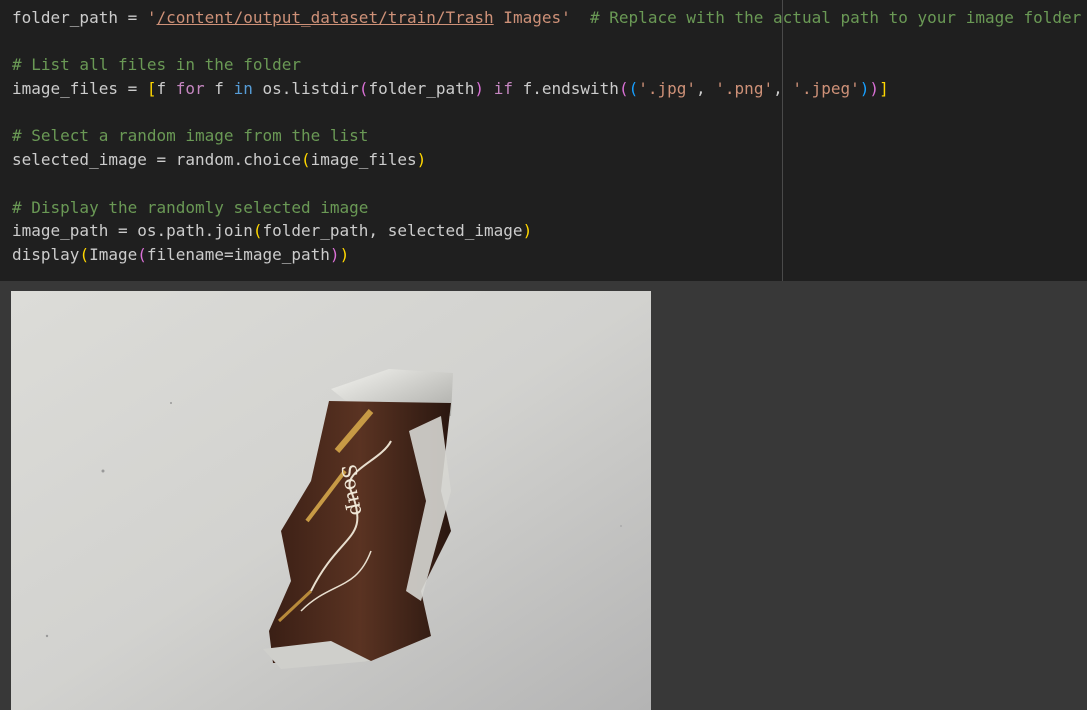  Describe the element at coordinates (392, 231) in the screenshot. I see `token-text: folder_path, selected_image` at that location.